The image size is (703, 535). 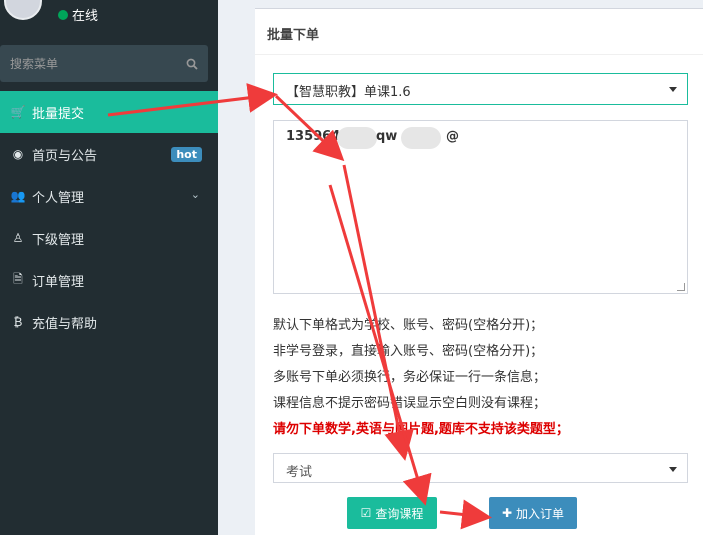 I want to click on type-select: 考试, so click(x=480, y=468).